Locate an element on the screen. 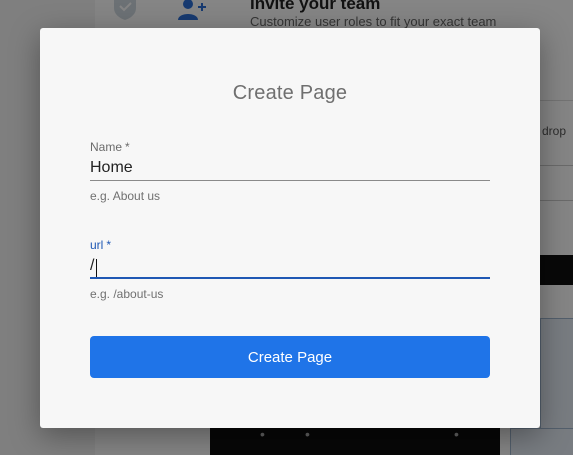 The width and height of the screenshot is (573, 455). url-field: url* e.g. /about-us is located at coordinates (290, 269).